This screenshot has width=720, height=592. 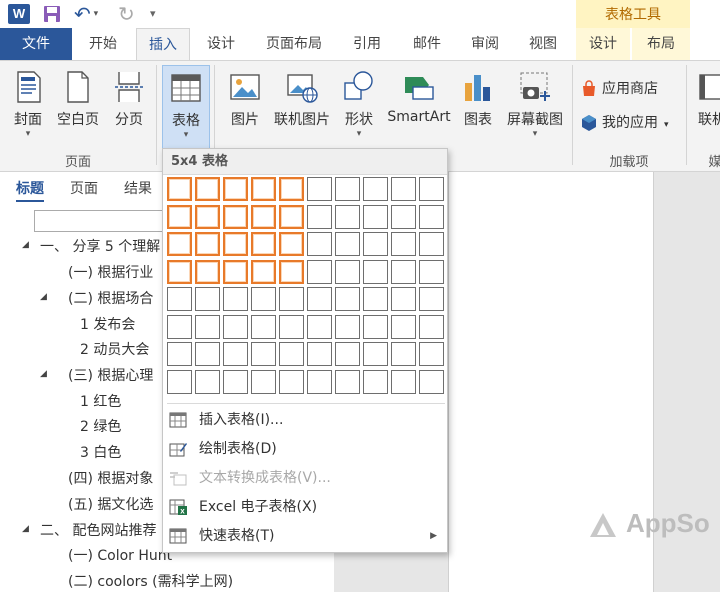 What do you see at coordinates (98, 530) in the screenshot?
I see `nav-heading-item: 二、 配色网站推荐` at bounding box center [98, 530].